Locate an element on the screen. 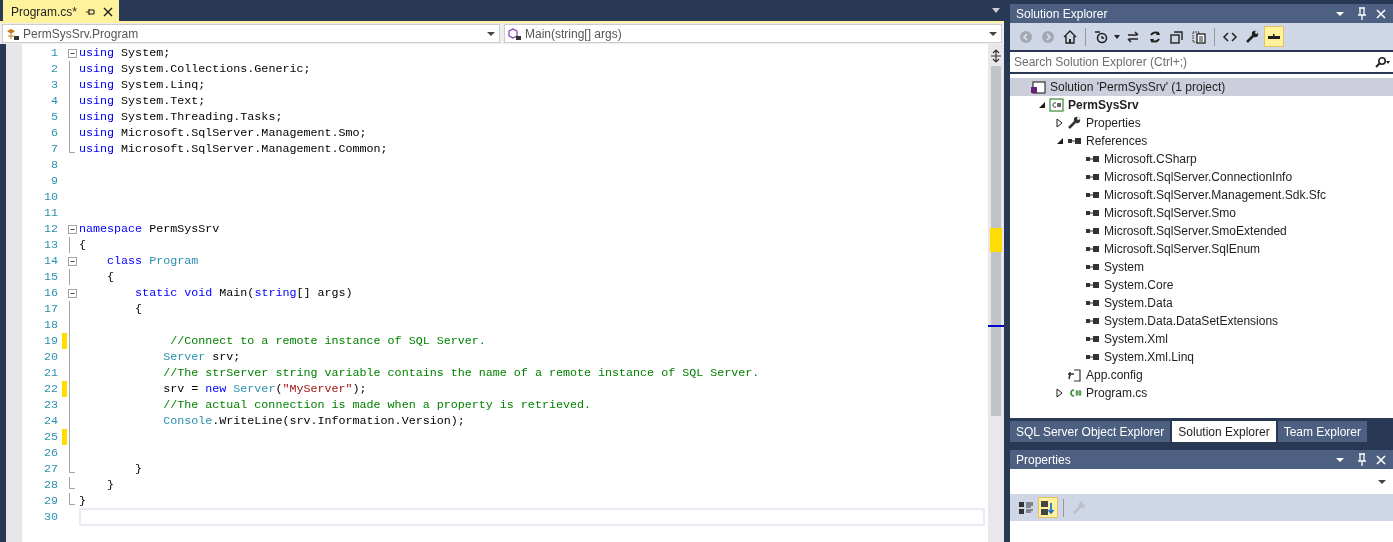 This screenshot has height=542, width=1393. panel-tab: Solution Explorer is located at coordinates (1224, 431).